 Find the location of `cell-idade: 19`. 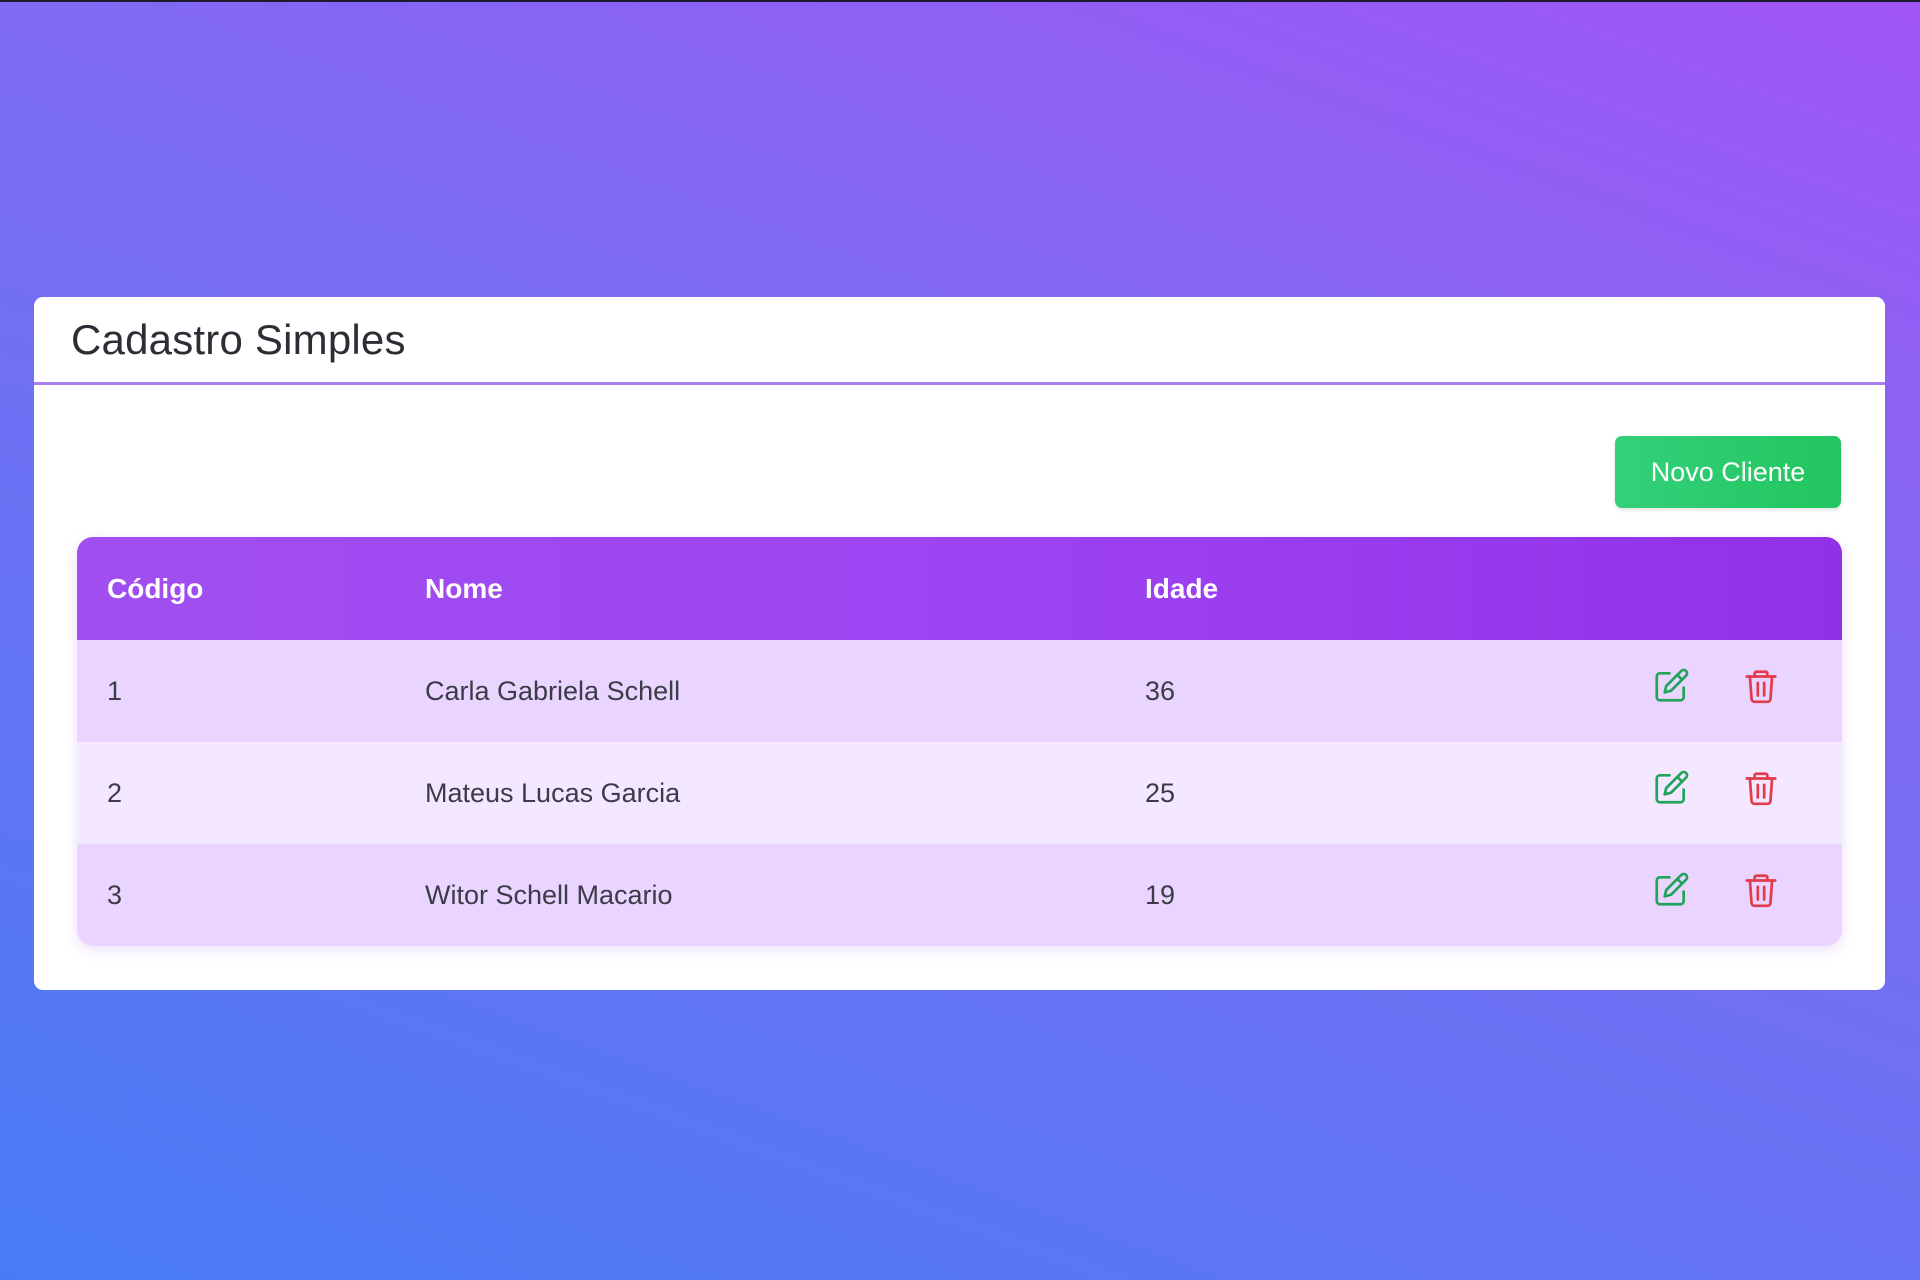

cell-idade: 19 is located at coordinates (1160, 894).